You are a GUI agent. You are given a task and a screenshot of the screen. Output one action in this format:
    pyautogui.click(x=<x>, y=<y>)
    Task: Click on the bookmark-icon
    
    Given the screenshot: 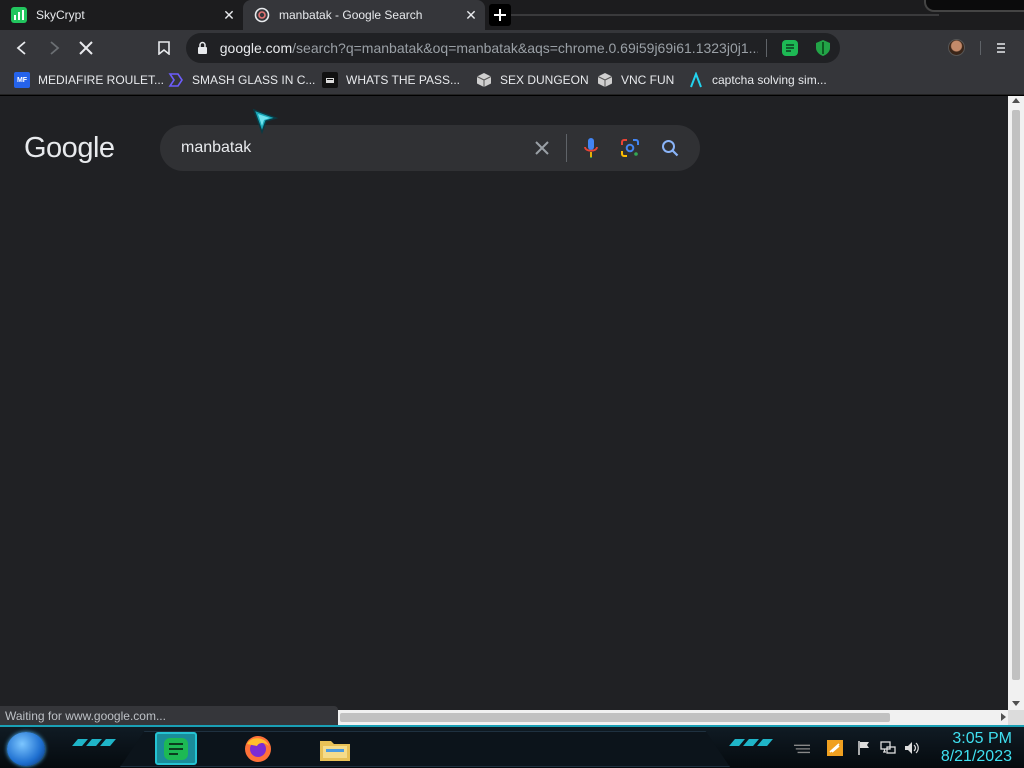 What is the action you would take?
    pyautogui.click(x=164, y=48)
    